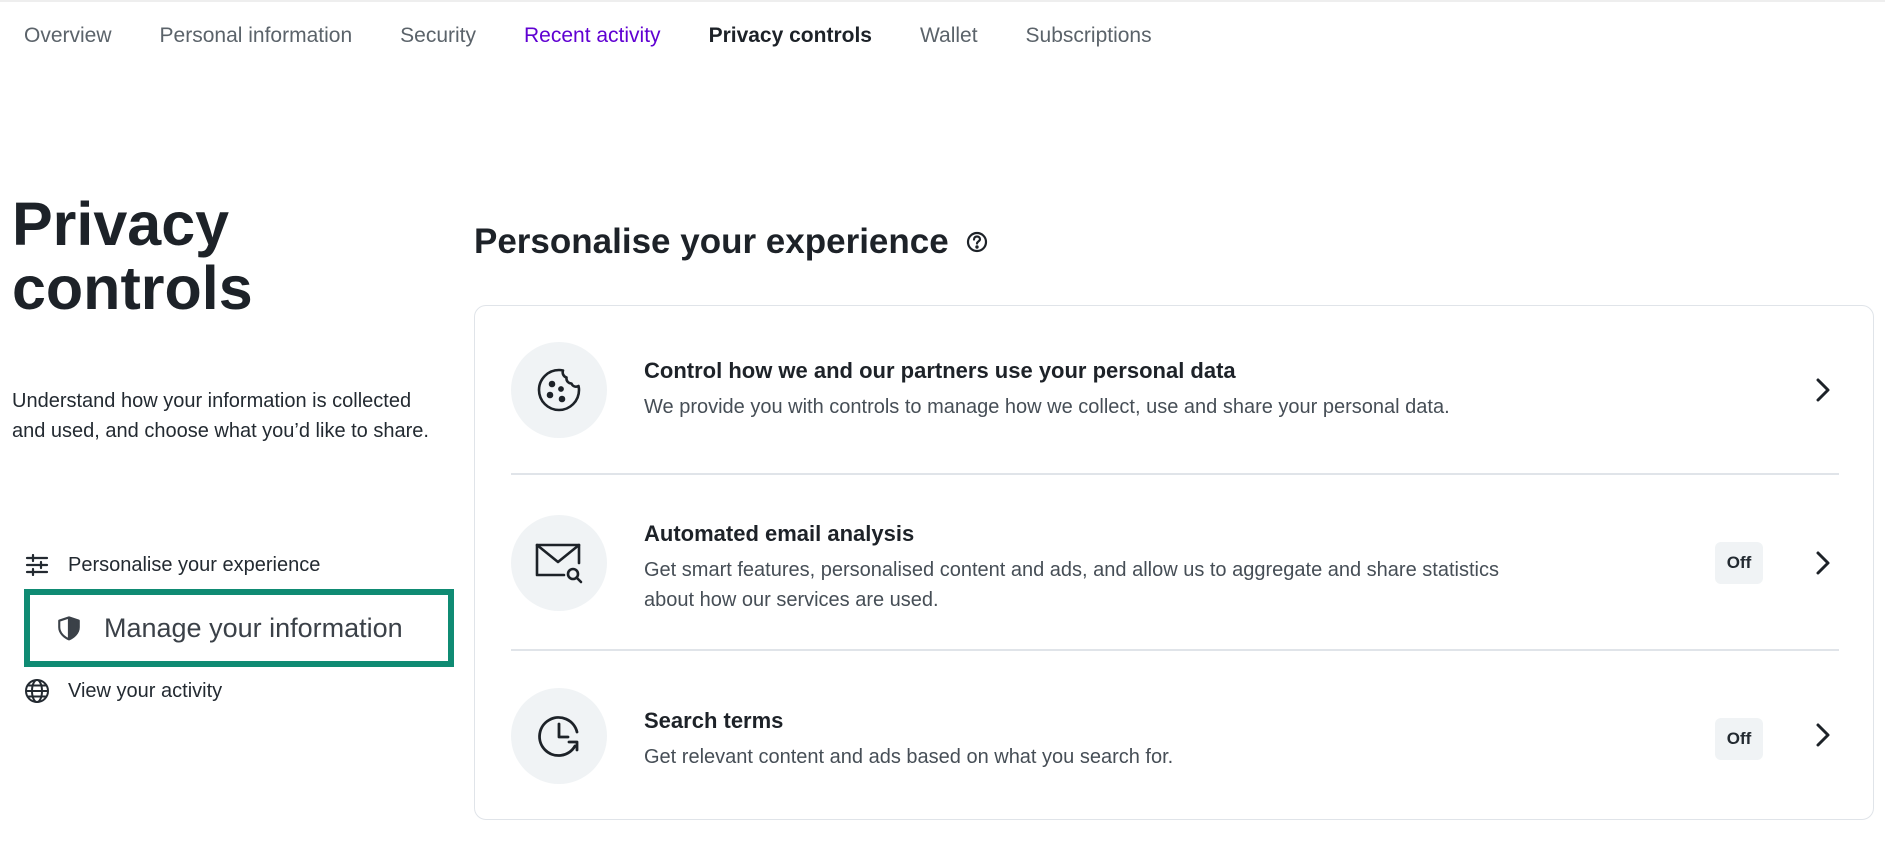 Image resolution: width=1885 pixels, height=844 pixels. What do you see at coordinates (714, 720) in the screenshot?
I see `setting-title: Search terms` at bounding box center [714, 720].